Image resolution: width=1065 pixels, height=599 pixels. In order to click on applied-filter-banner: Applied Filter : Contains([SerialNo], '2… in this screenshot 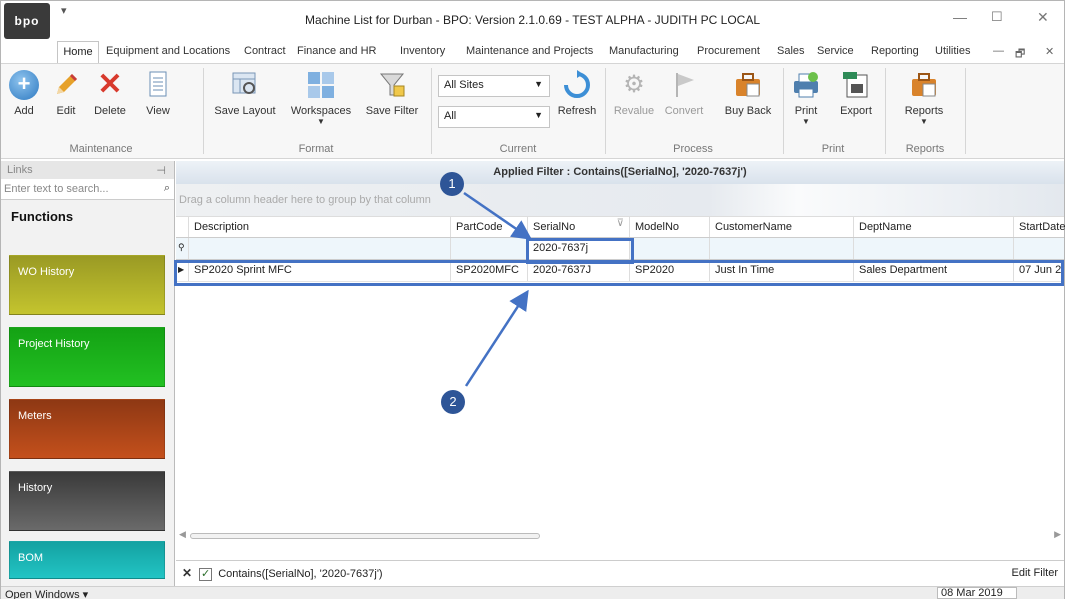, I will do `click(620, 172)`.